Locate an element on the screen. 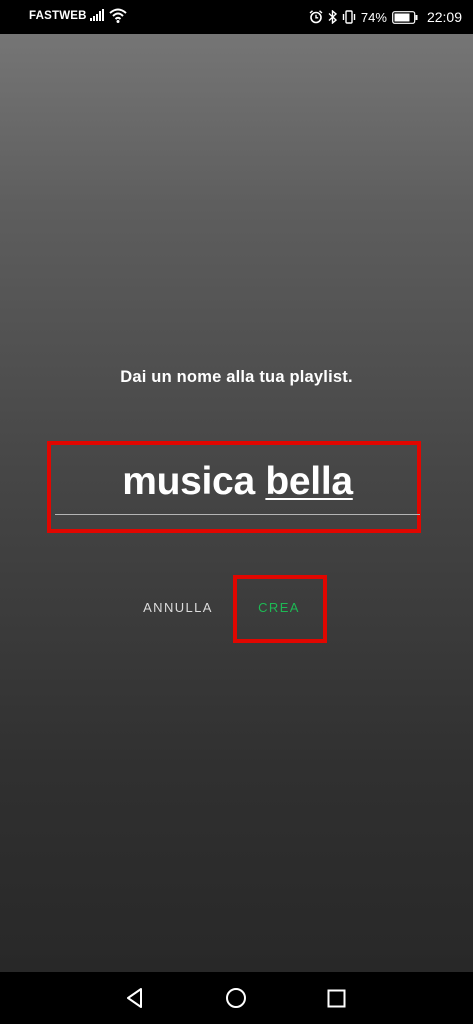 The height and width of the screenshot is (1024, 473). name-input-text-part2: bella is located at coordinates (309, 481).